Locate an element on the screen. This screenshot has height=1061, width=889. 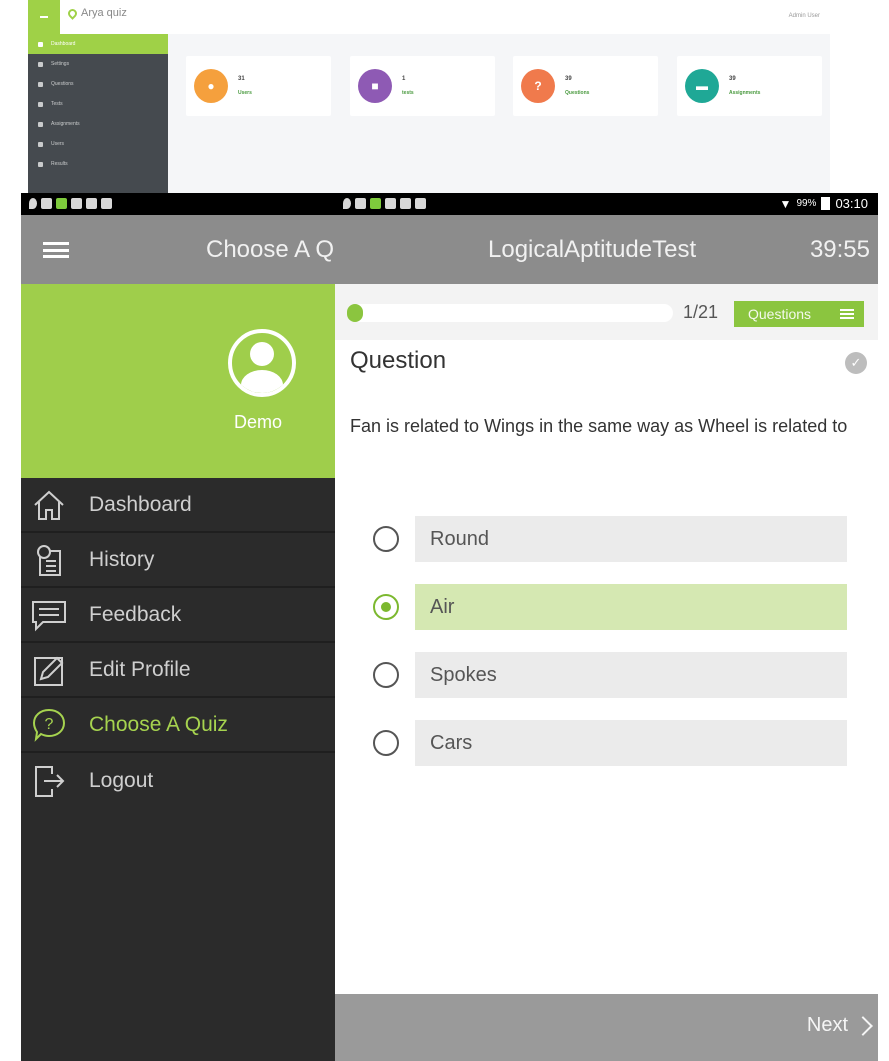
hamburger-menu-icon is located at coordinates (56, 250).